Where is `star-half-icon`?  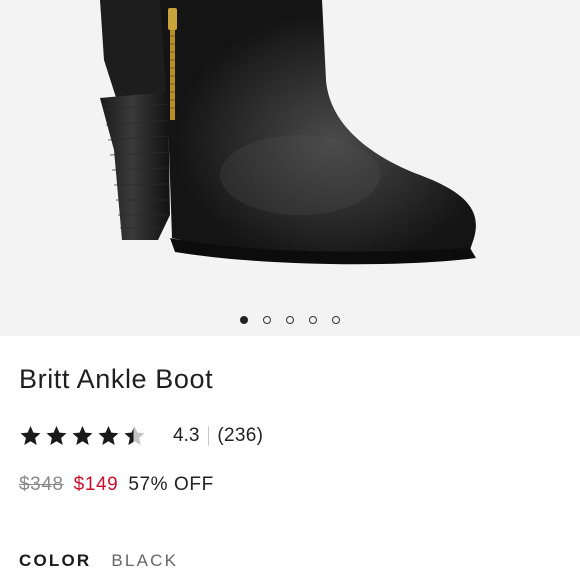 star-half-icon is located at coordinates (134, 435).